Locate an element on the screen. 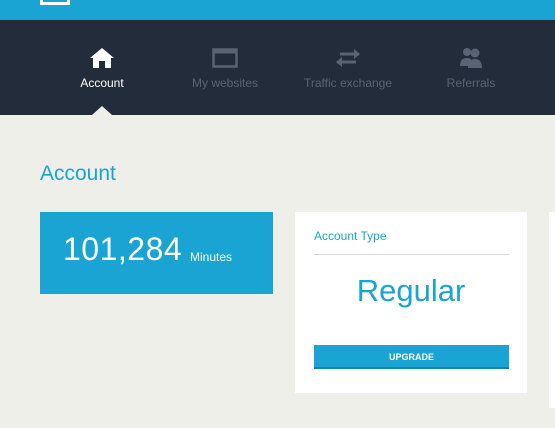 The height and width of the screenshot is (428, 555). account-type-heading: Account Type is located at coordinates (350, 236).